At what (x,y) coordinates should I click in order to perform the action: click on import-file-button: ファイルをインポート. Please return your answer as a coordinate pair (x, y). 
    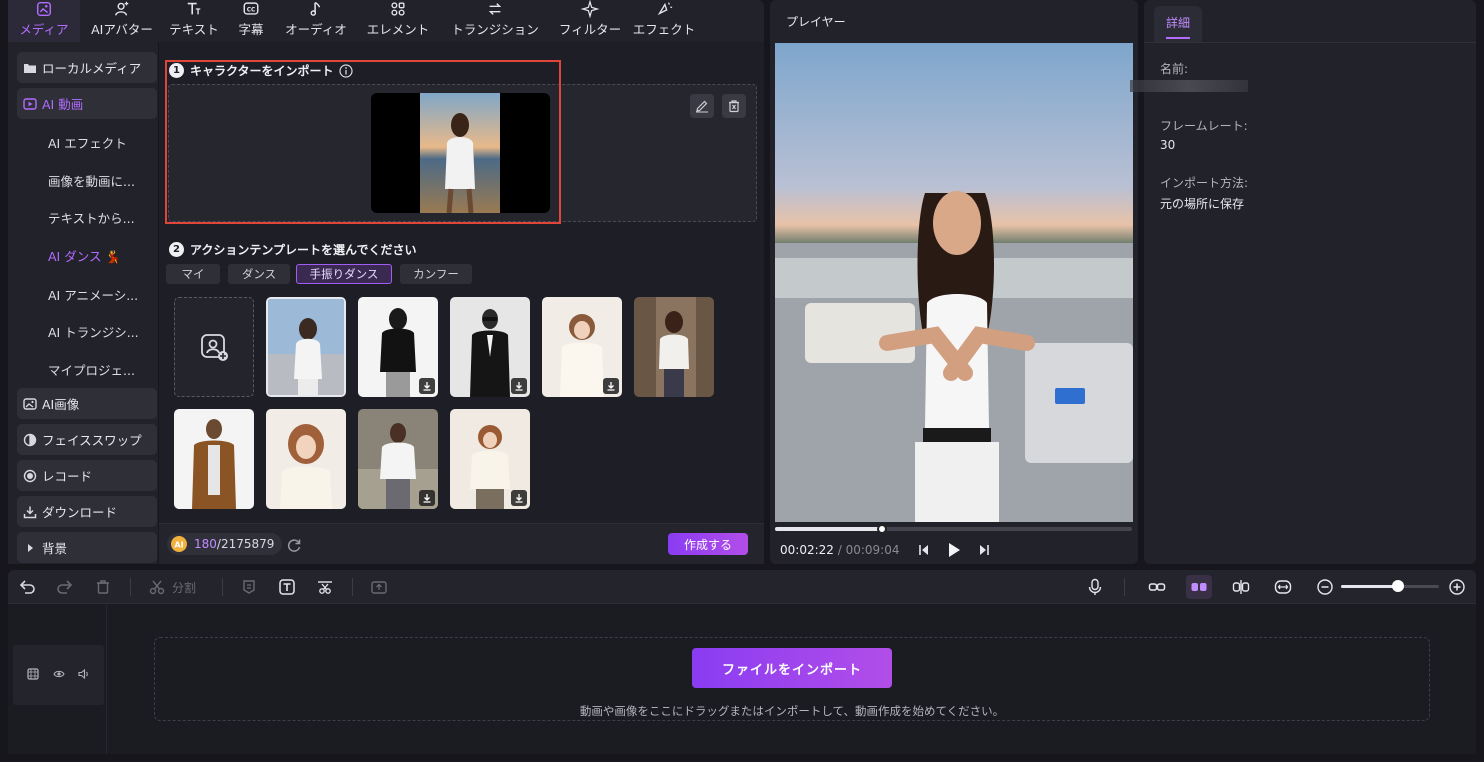
    Looking at the image, I should click on (792, 668).